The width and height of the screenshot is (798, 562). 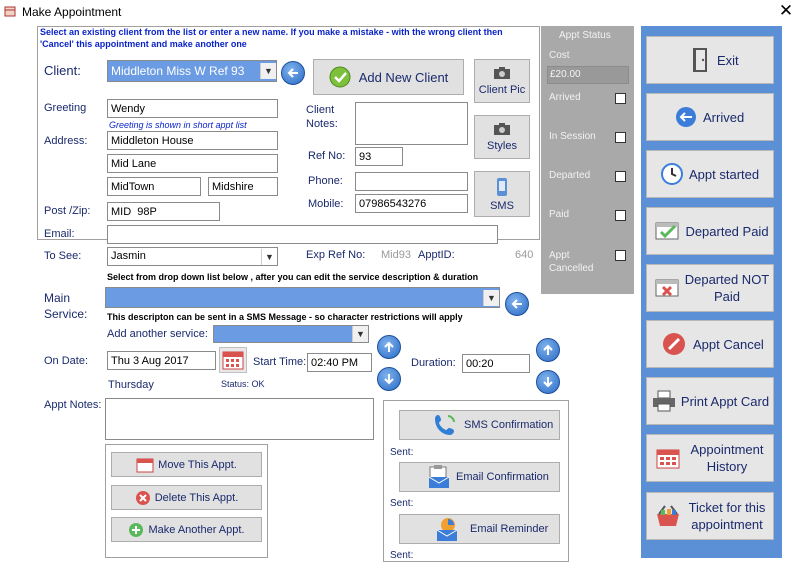 I want to click on appt-cancelled-label: Appt Cancelled, so click(x=571, y=262).